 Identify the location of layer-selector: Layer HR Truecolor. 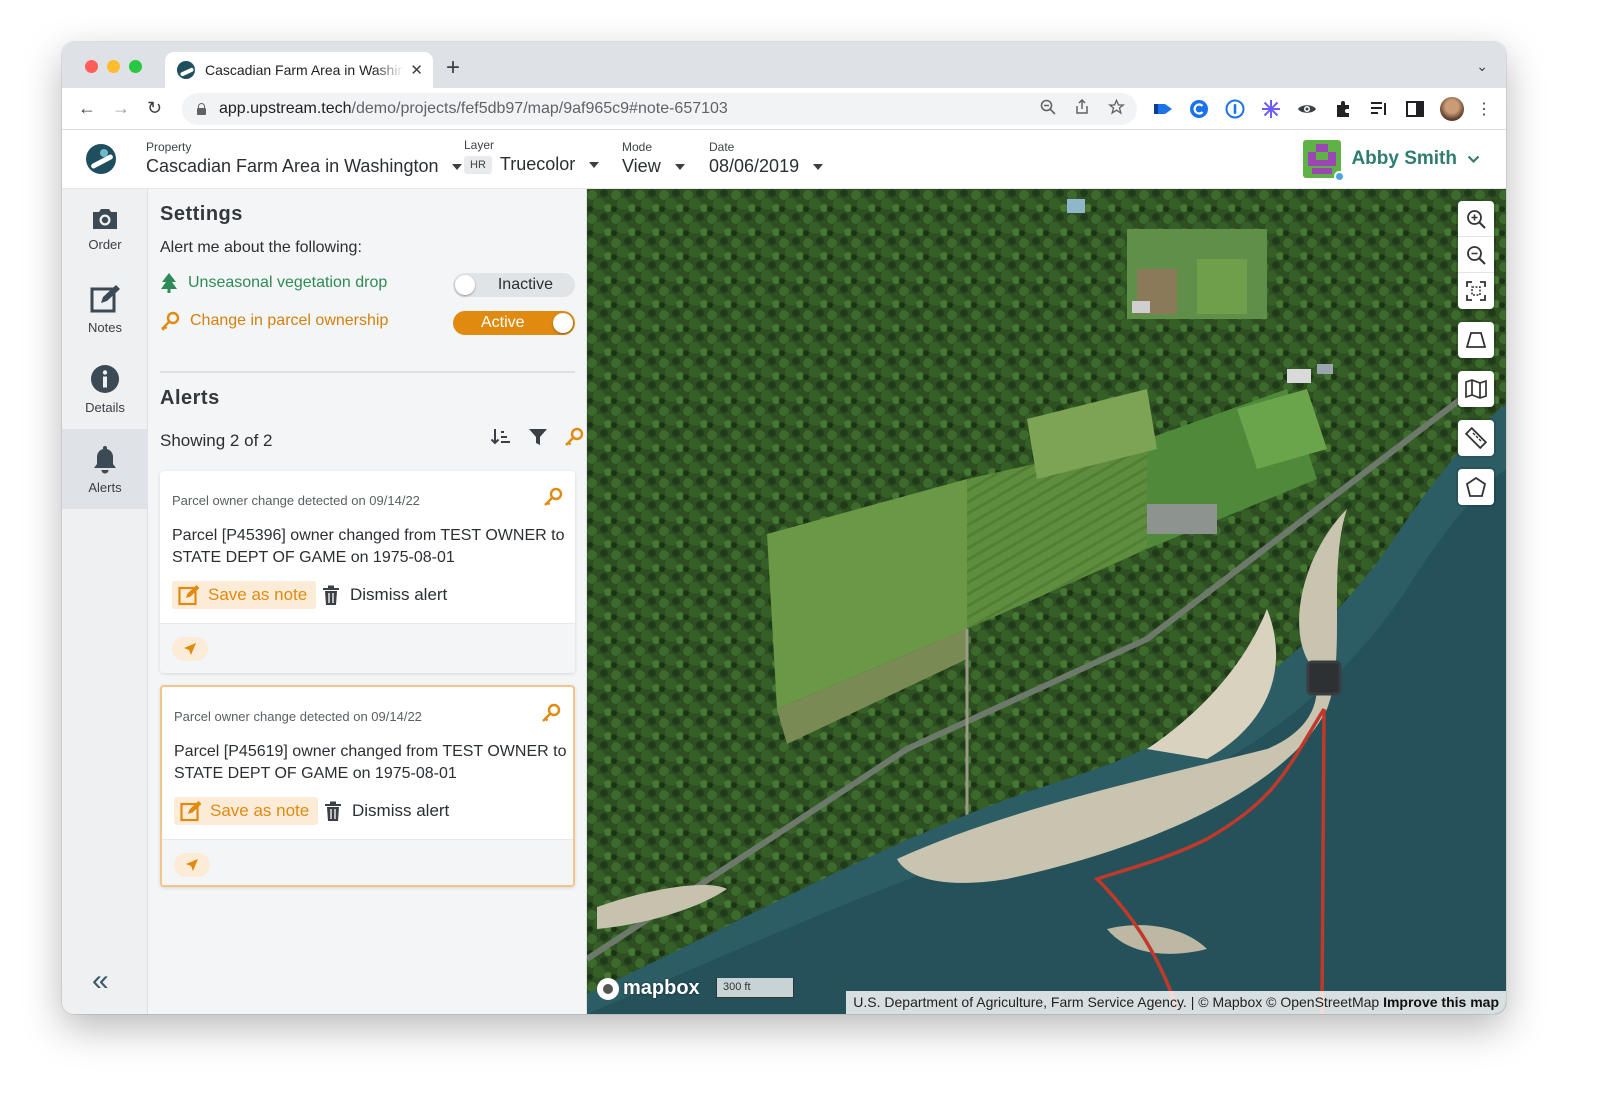
(532, 156).